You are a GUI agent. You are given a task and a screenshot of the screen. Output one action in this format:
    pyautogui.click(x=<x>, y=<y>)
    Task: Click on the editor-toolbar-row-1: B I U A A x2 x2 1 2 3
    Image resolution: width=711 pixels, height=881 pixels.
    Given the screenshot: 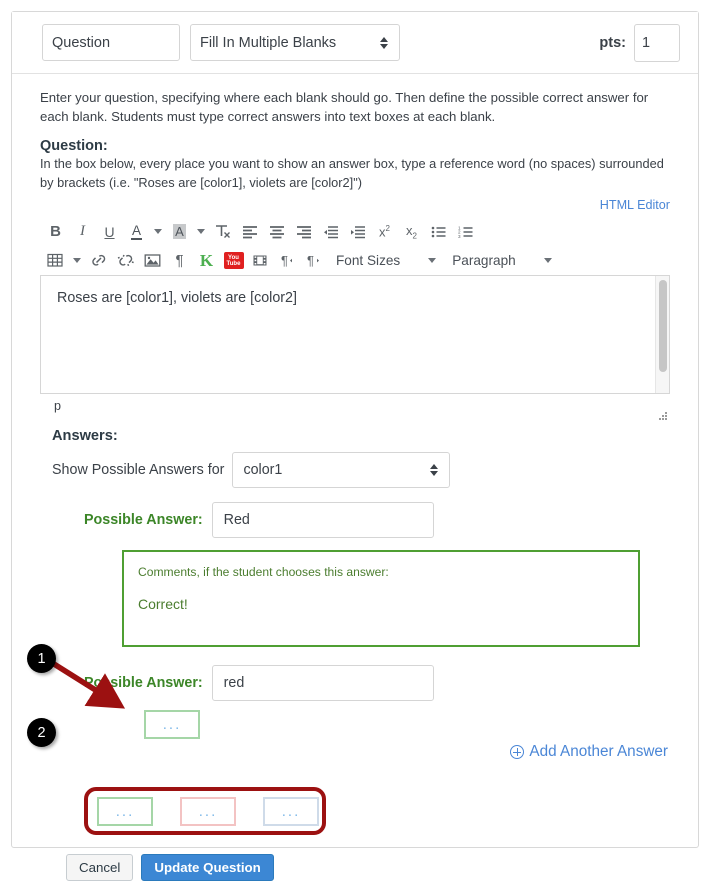 What is the action you would take?
    pyautogui.click(x=355, y=231)
    